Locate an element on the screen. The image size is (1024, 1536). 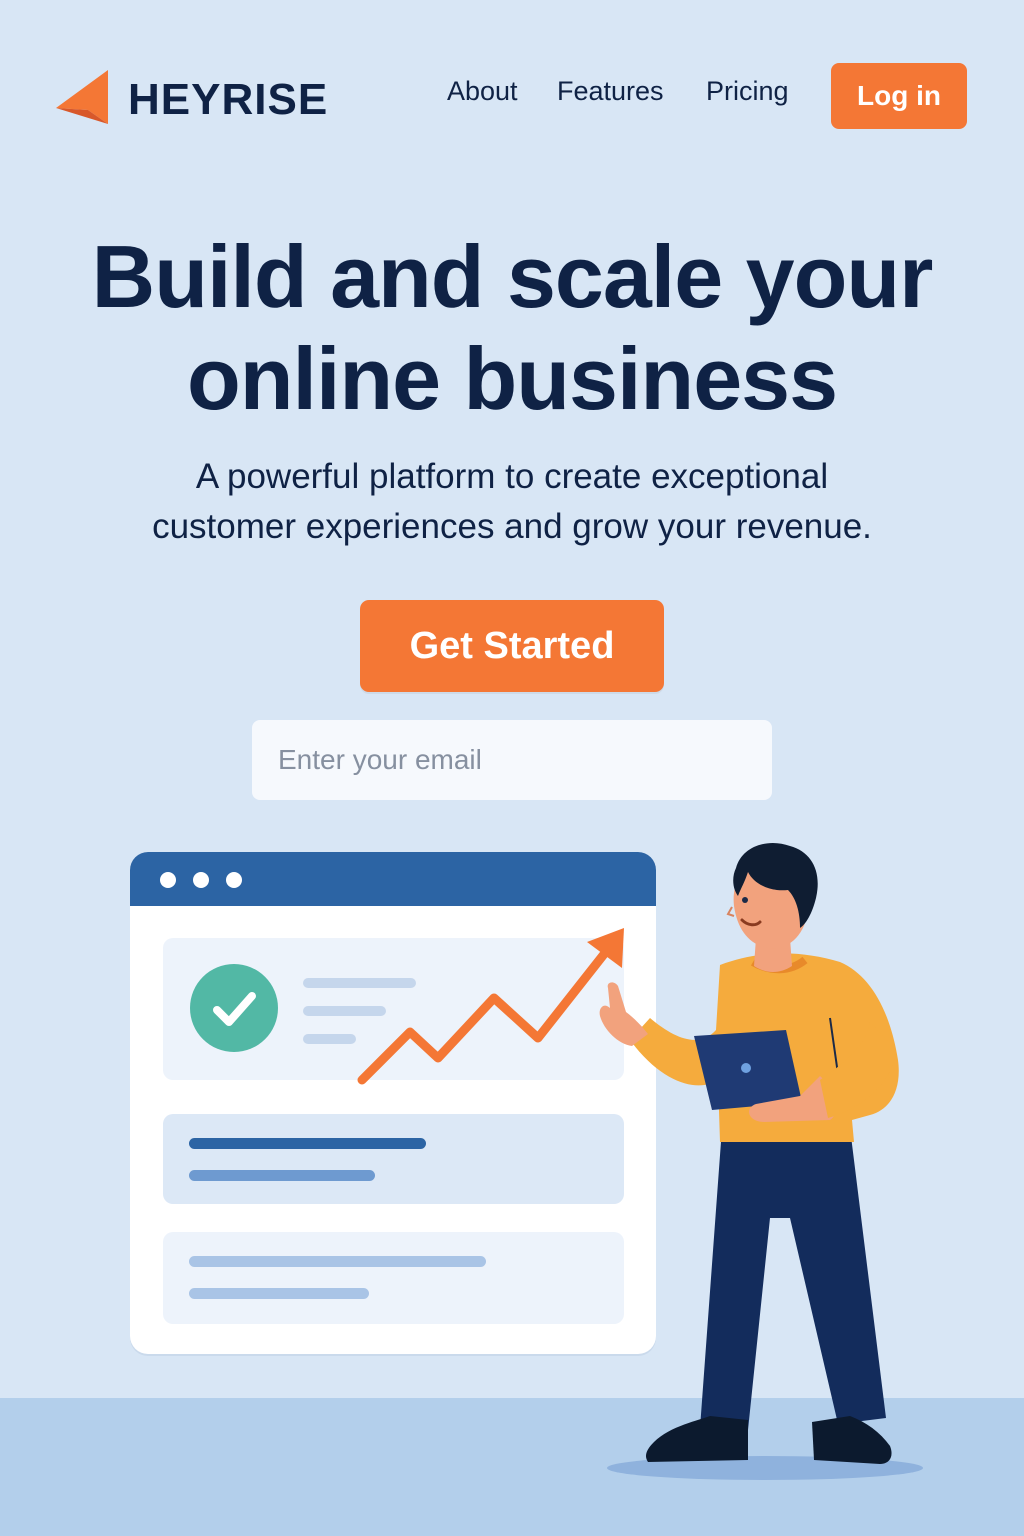
headline-line-2: online business is located at coordinates (512, 378).